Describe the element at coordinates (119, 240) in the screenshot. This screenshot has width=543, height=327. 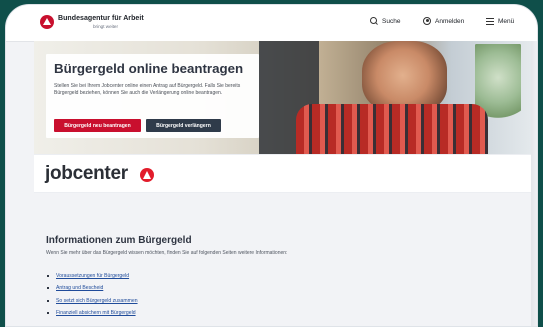
I see `info-heading: Informationen zum Bürgergeld` at that location.